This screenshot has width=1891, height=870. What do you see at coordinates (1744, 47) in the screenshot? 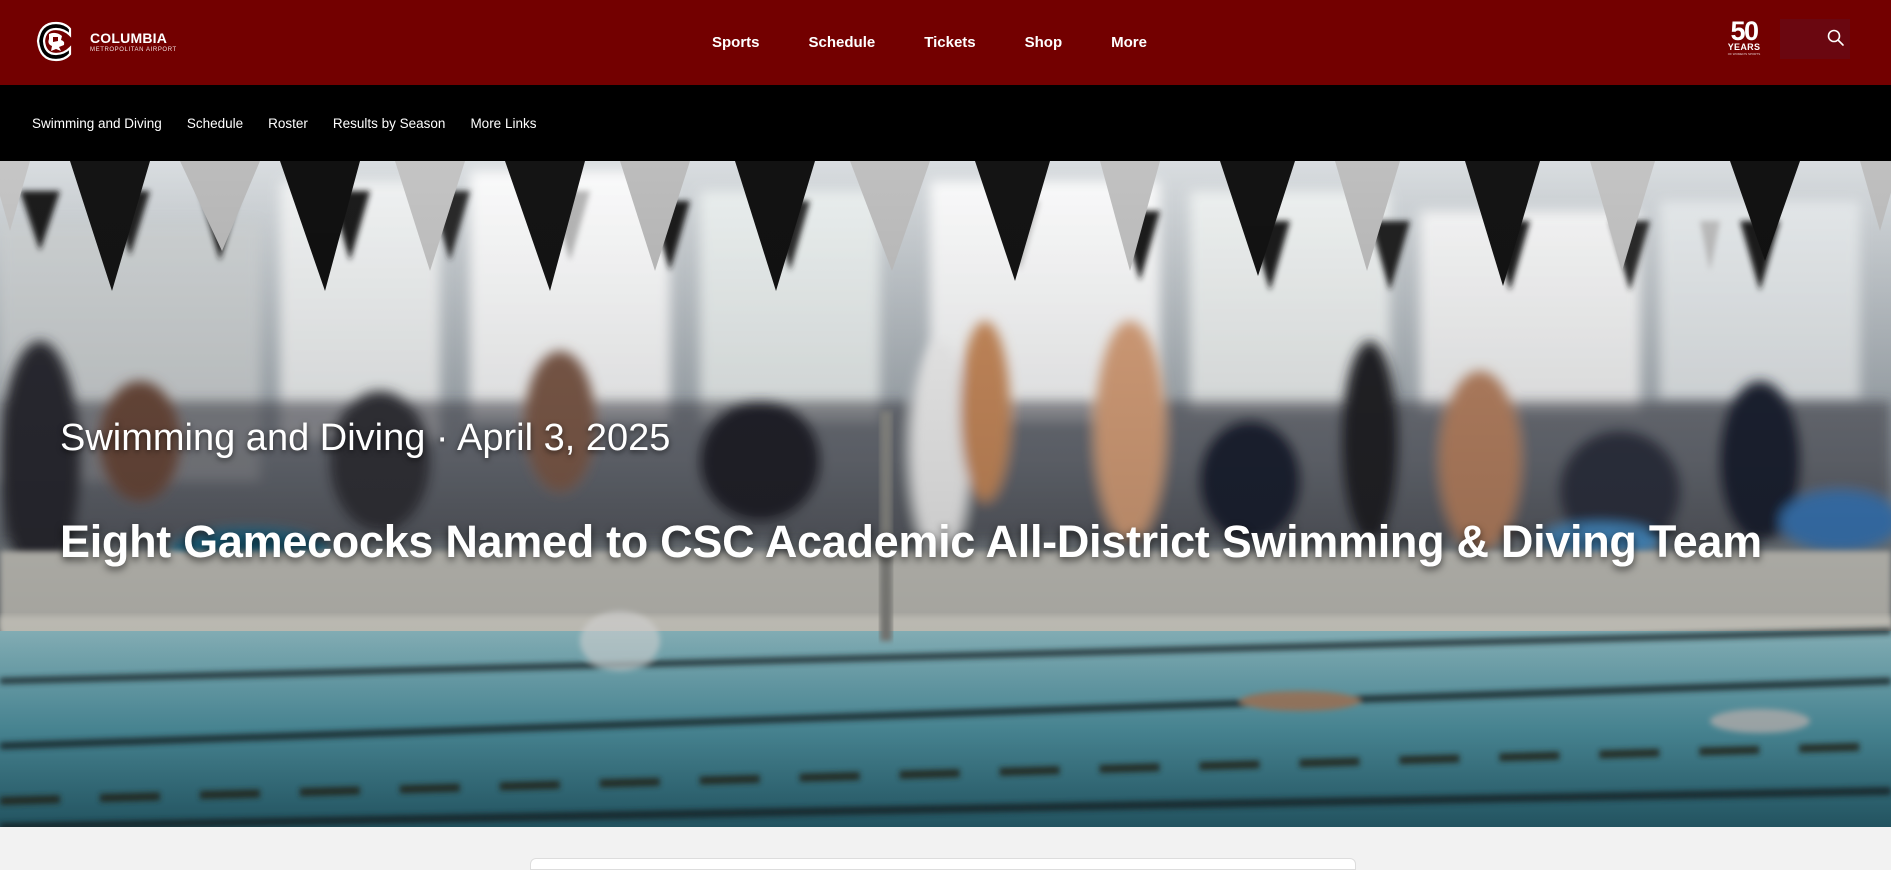
I see `badge-word: YEARS` at bounding box center [1744, 47].